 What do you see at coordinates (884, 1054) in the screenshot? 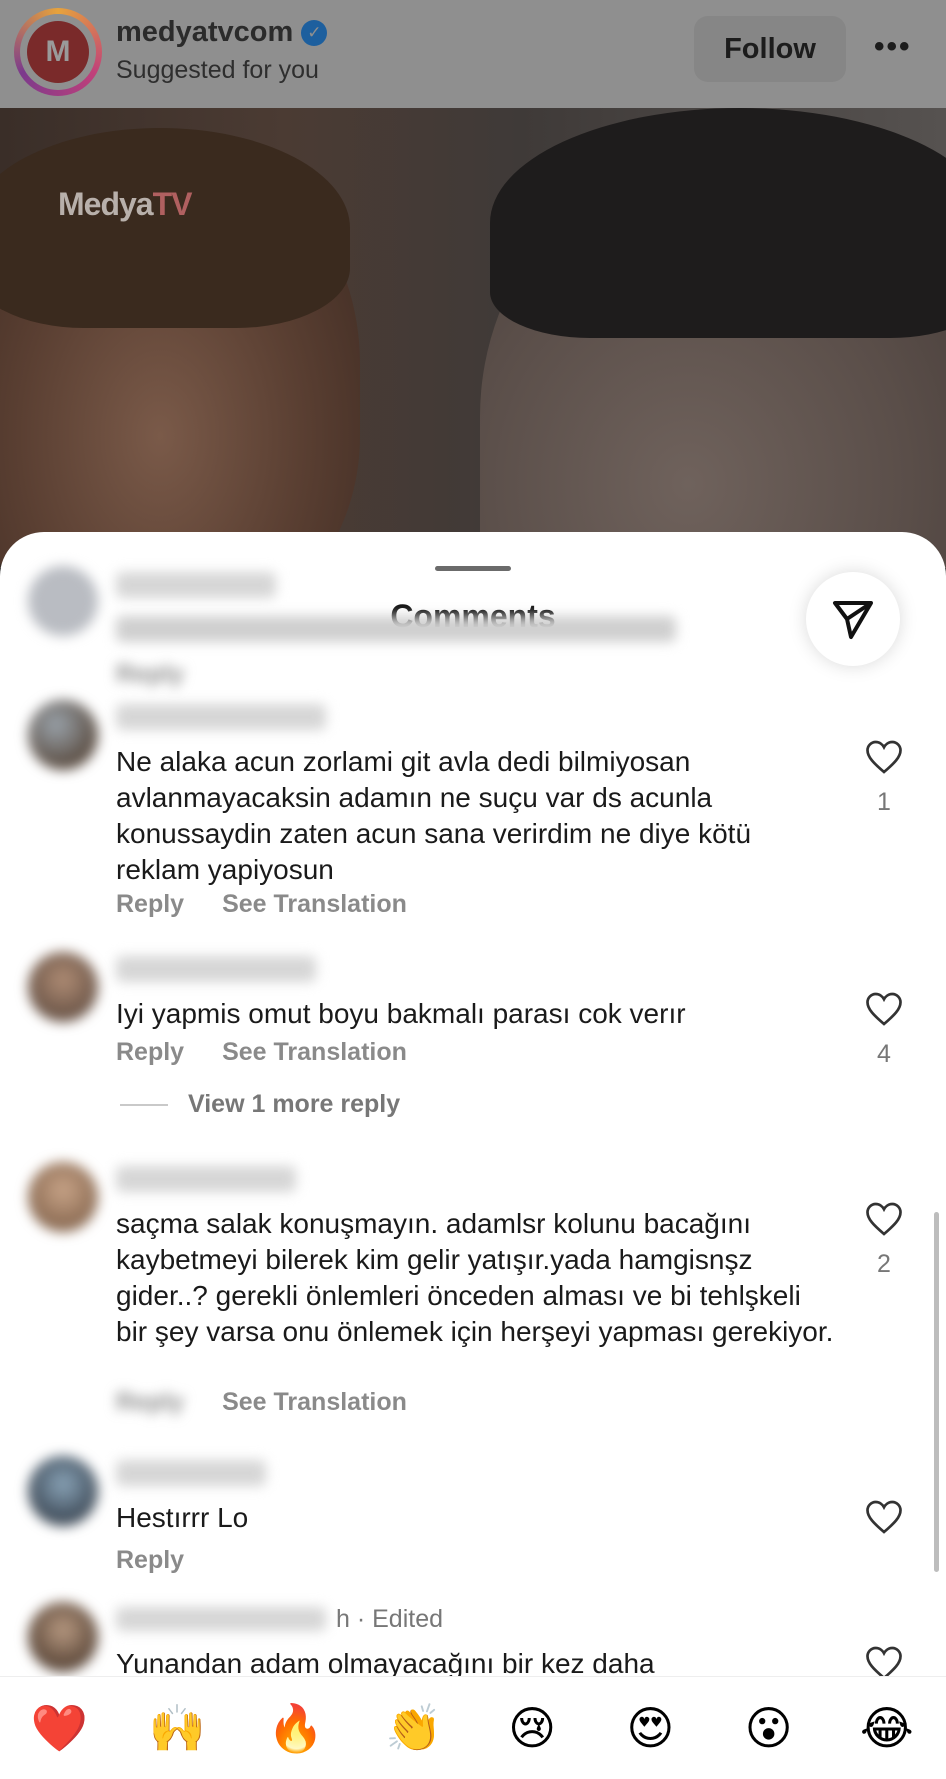
I see `like-count: 4` at bounding box center [884, 1054].